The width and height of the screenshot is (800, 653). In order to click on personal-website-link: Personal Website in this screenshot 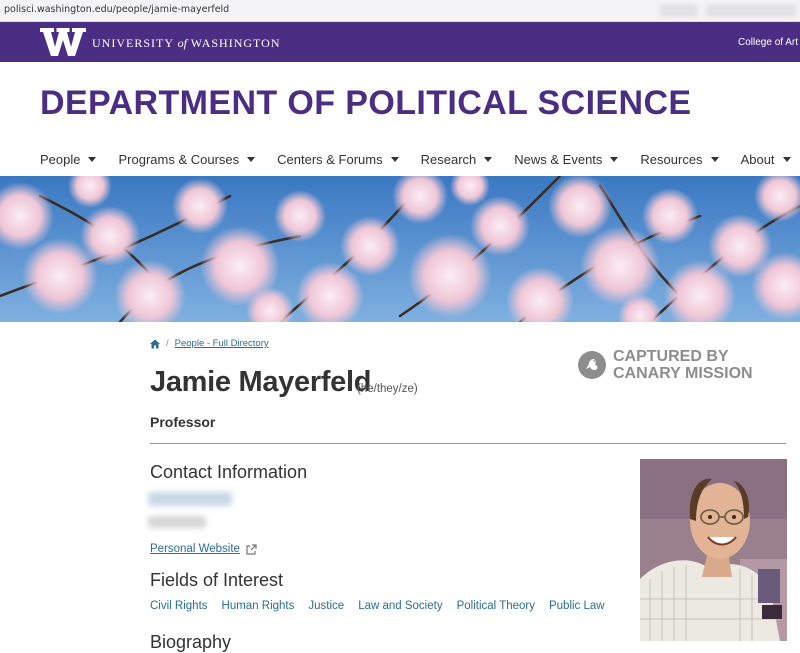, I will do `click(203, 549)`.